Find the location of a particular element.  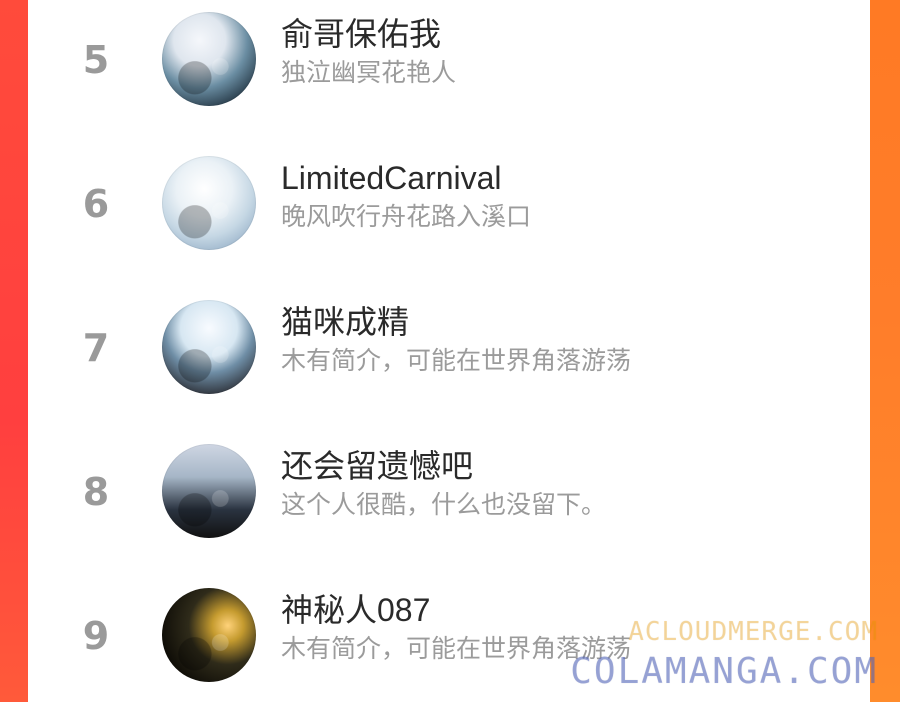

user-name: 俞哥保佑我 is located at coordinates (361, 34).